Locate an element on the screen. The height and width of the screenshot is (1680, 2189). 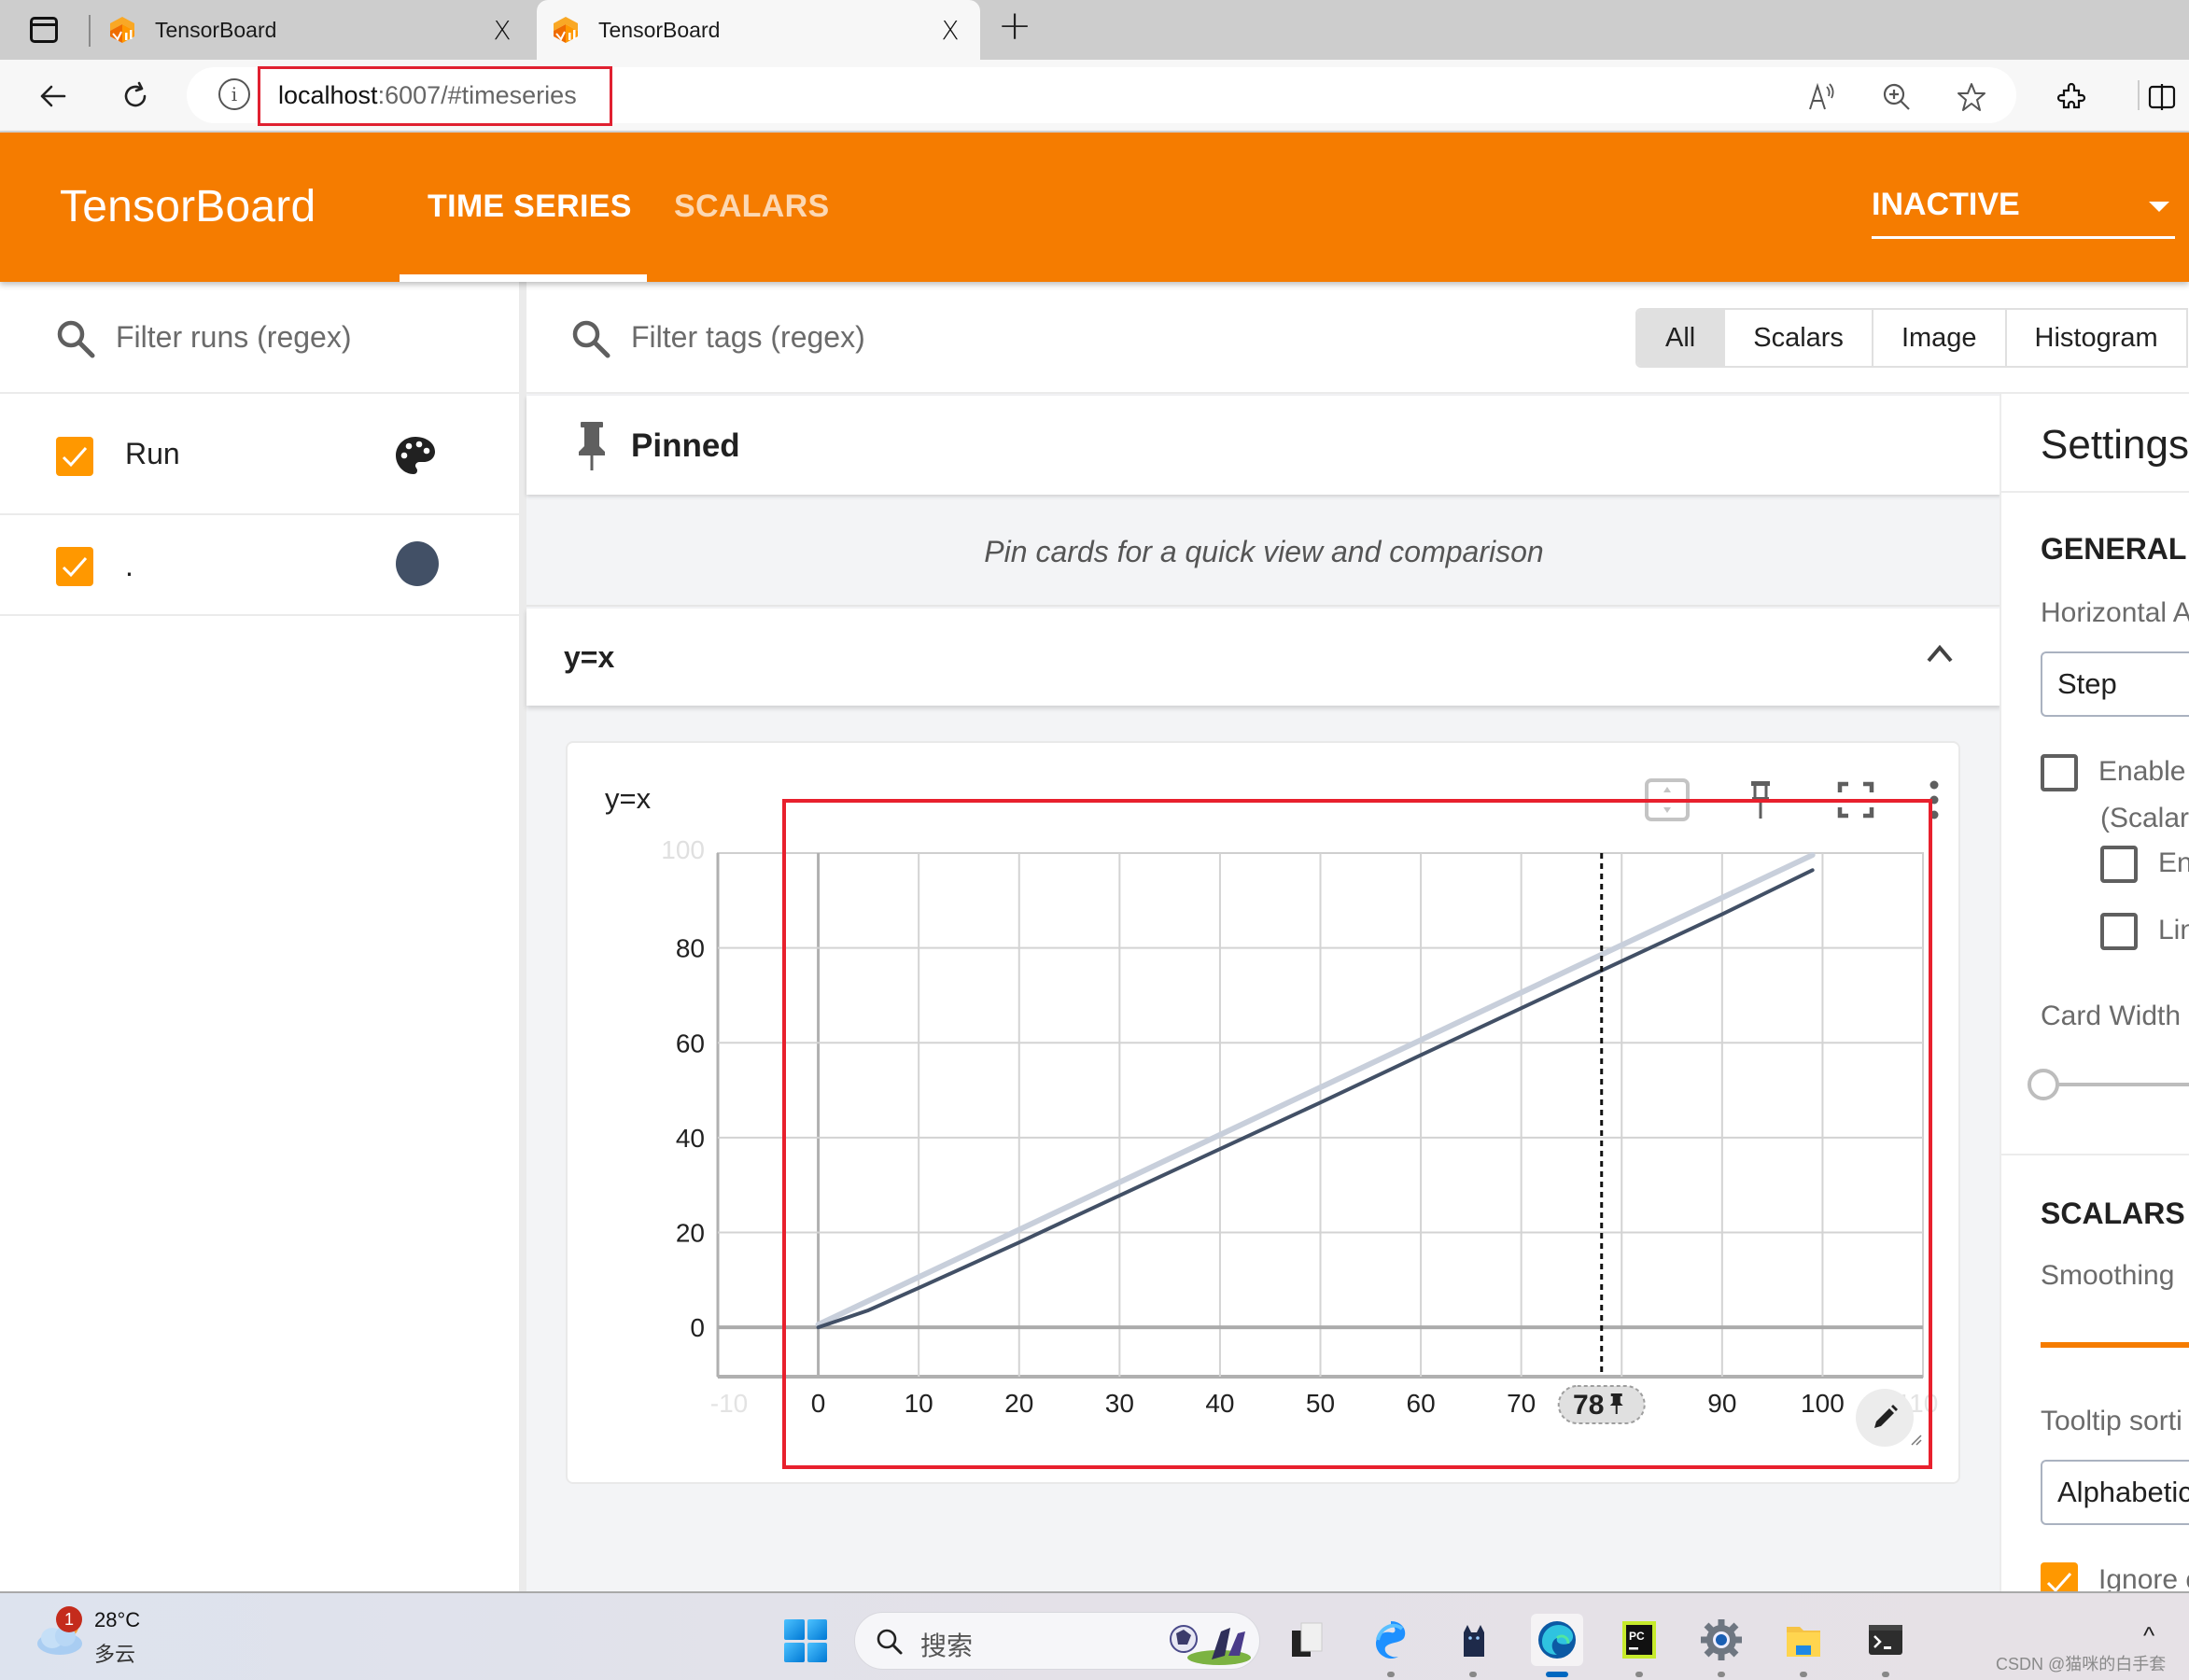
taskbar-search: 搜索 is located at coordinates (1057, 1641).